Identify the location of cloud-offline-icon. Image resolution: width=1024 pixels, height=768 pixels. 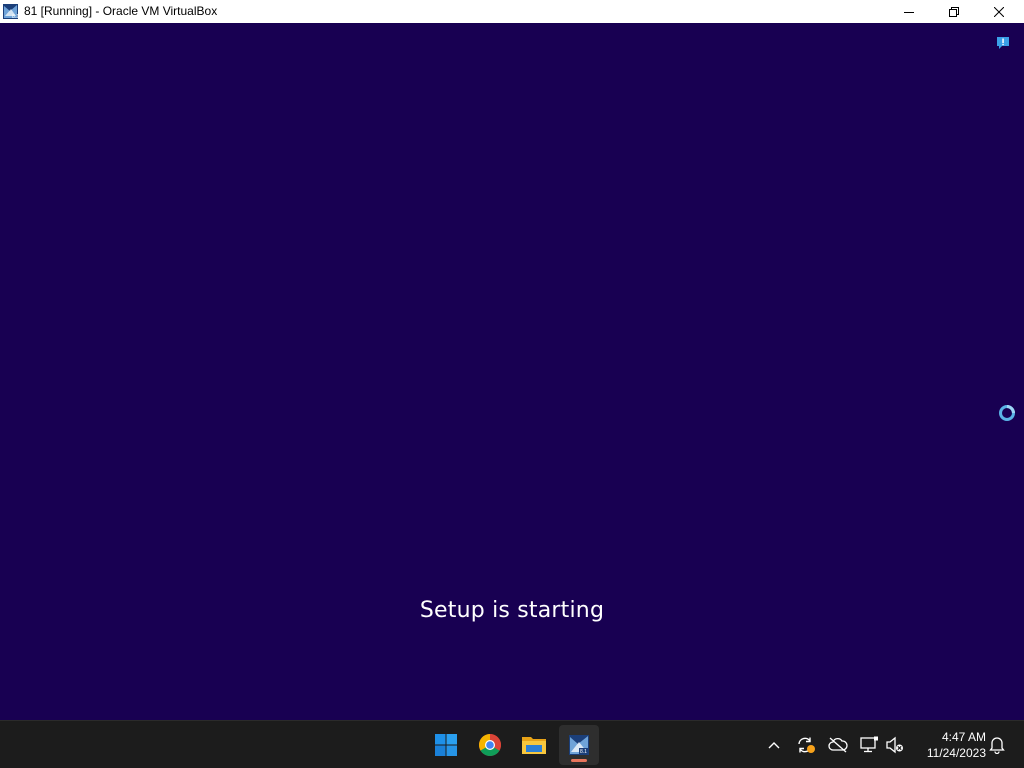
(838, 745).